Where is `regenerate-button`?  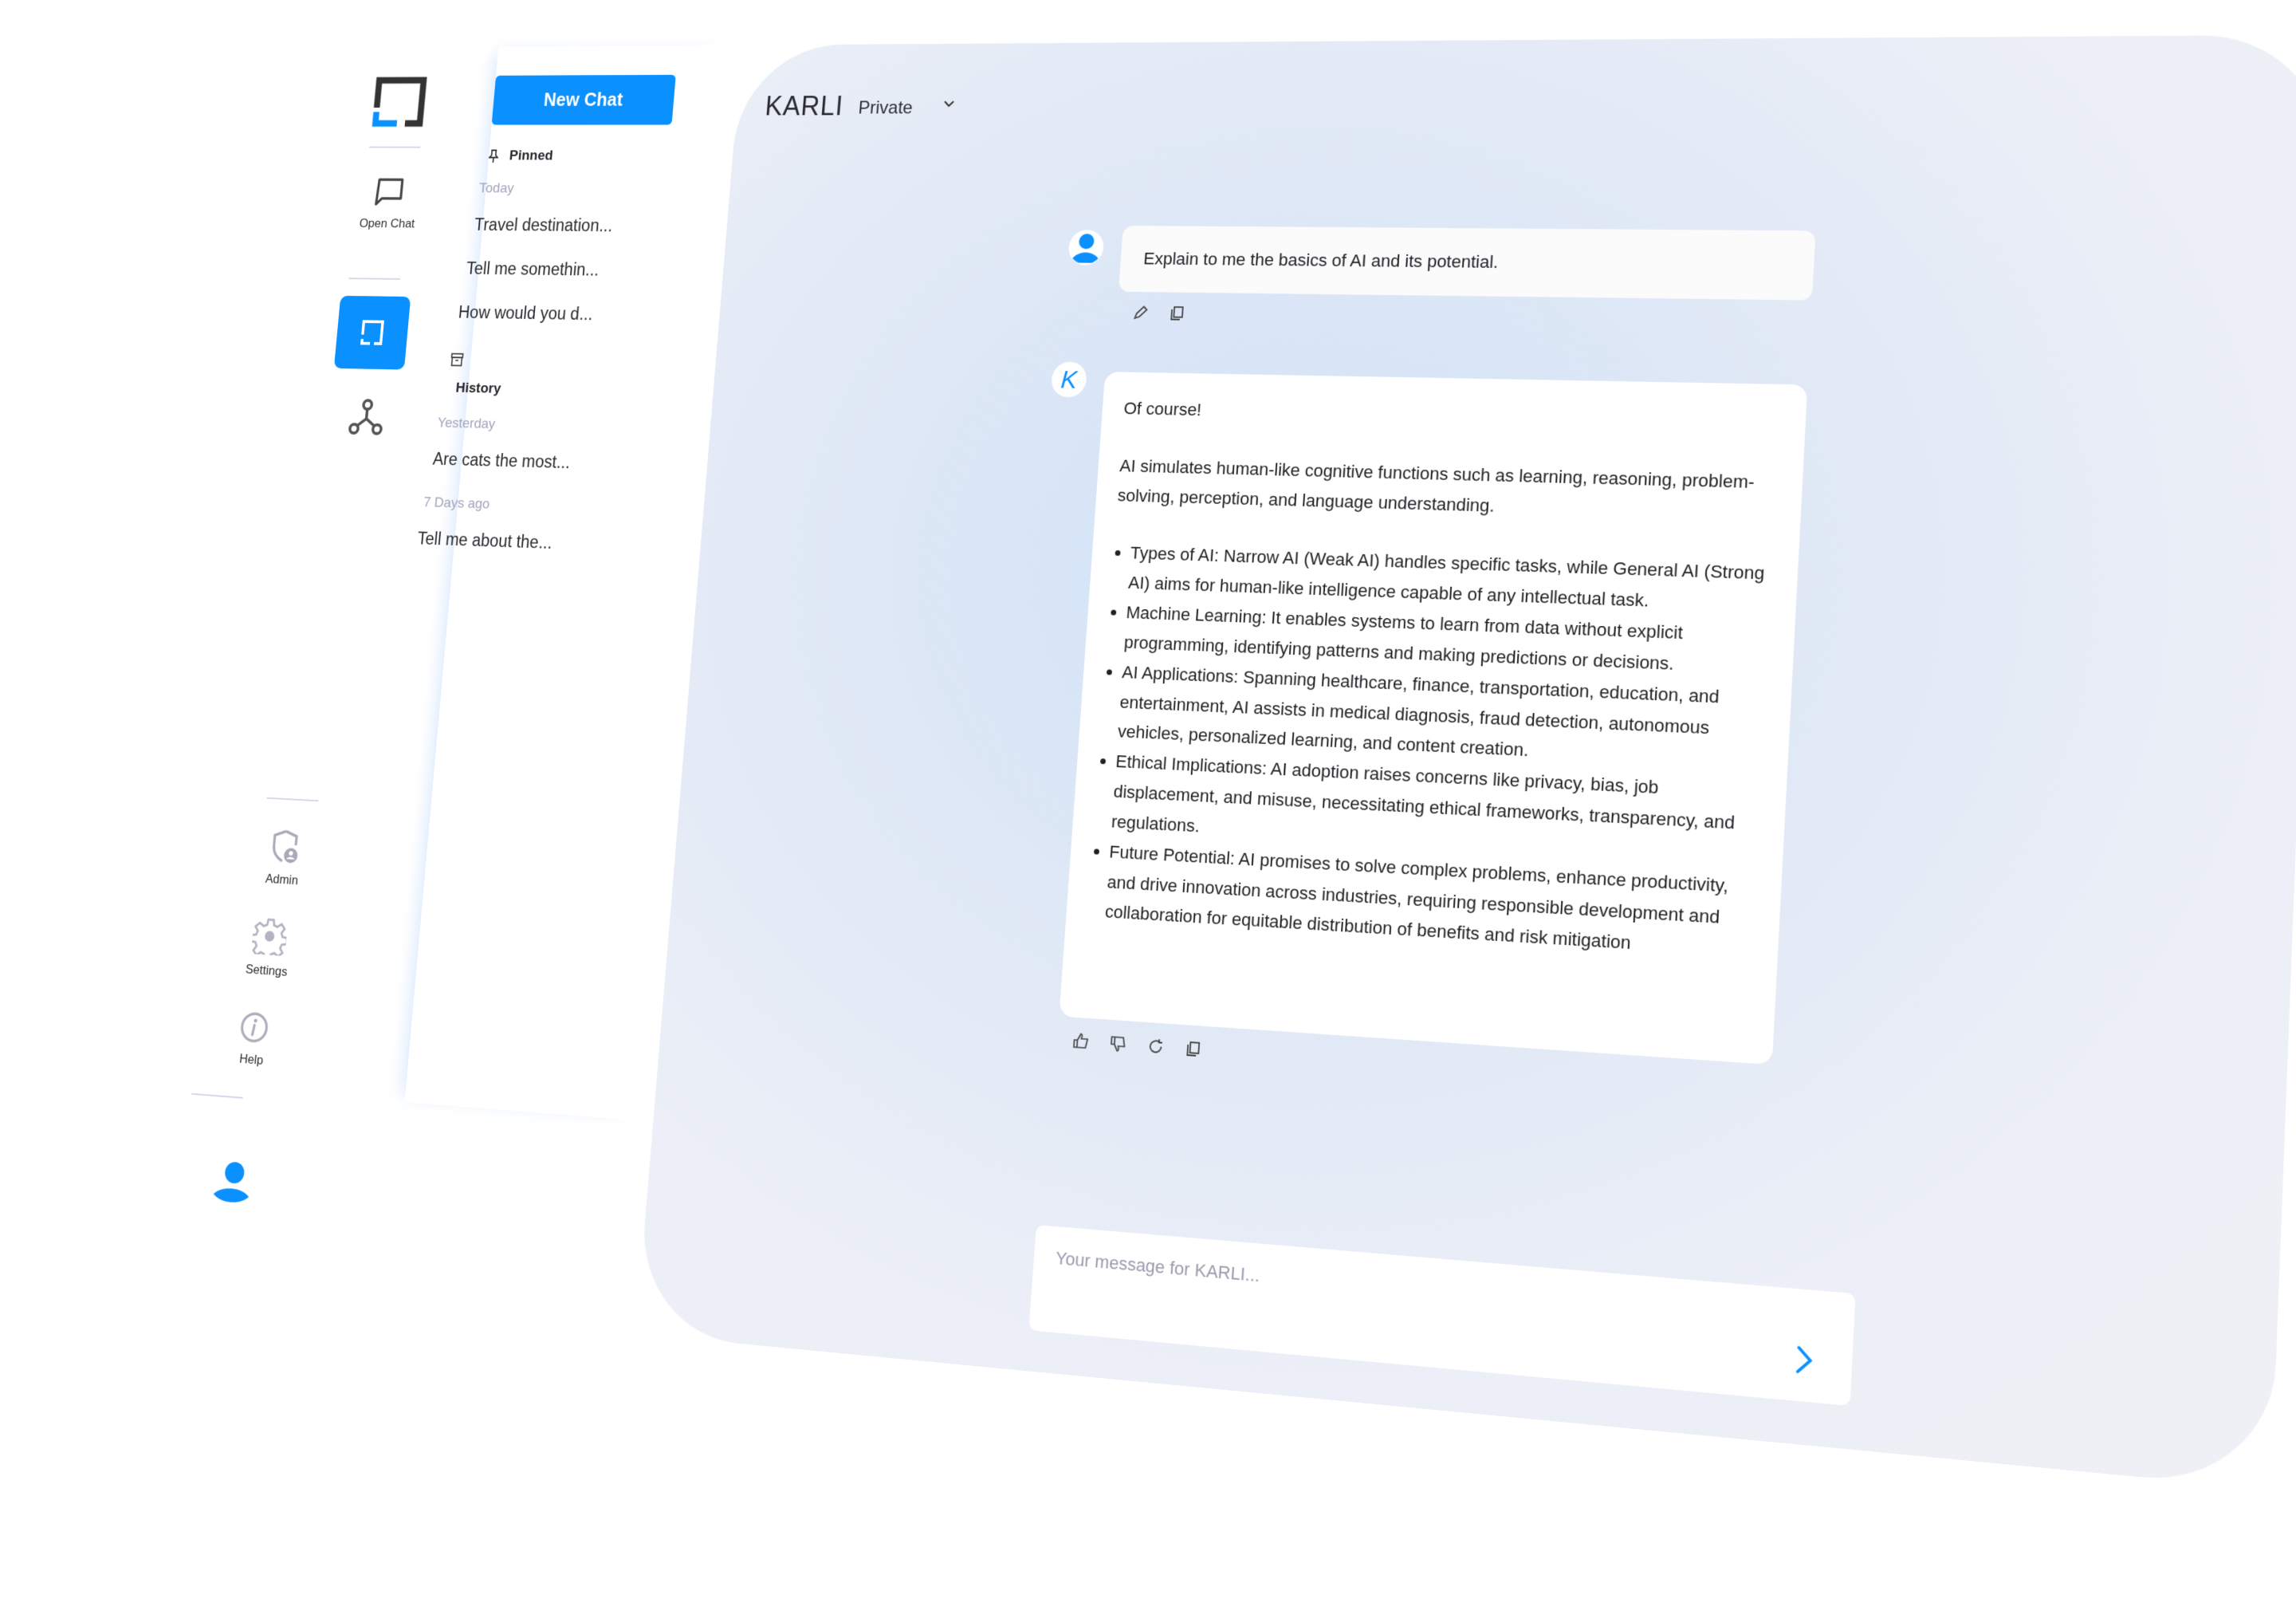
regenerate-button is located at coordinates (1155, 1046).